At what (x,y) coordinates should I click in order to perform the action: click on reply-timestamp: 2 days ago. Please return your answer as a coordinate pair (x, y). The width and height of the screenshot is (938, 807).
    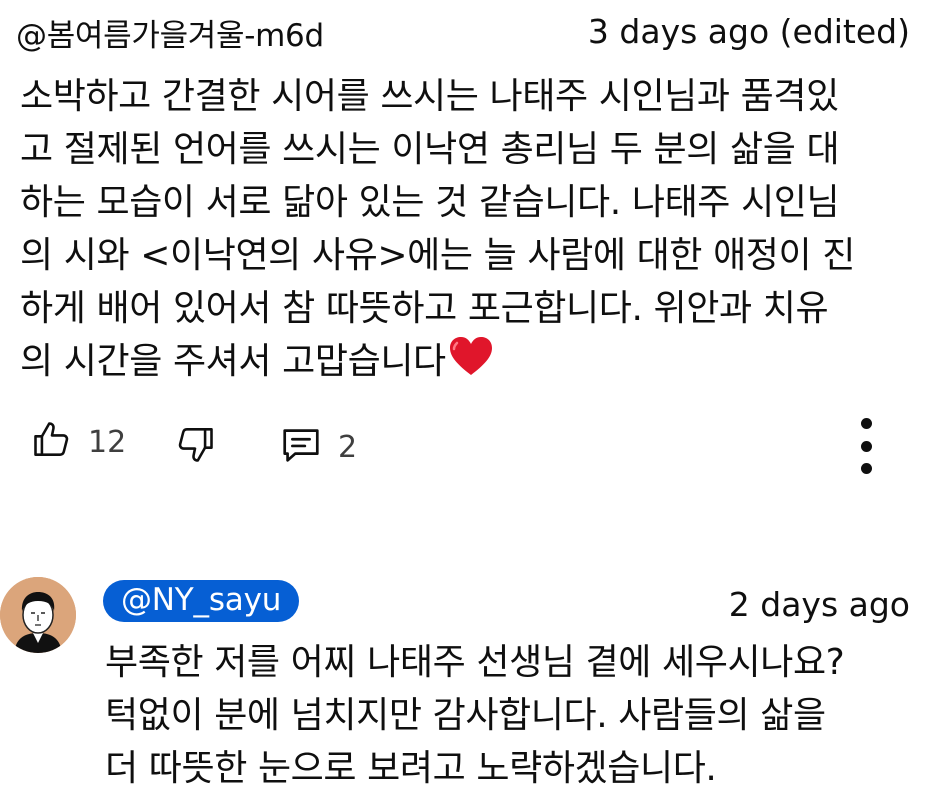
    Looking at the image, I should click on (819, 604).